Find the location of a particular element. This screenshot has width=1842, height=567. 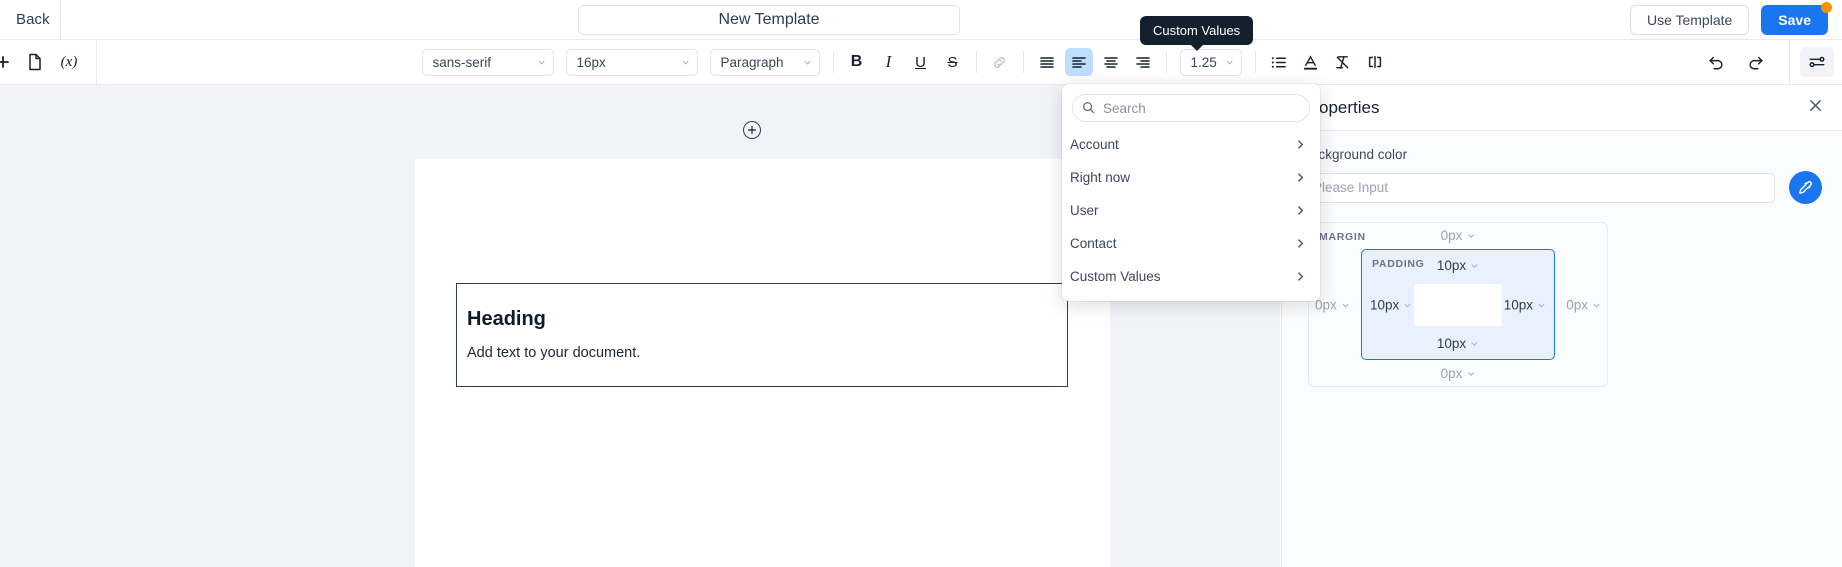

save-button: Save is located at coordinates (1794, 20).